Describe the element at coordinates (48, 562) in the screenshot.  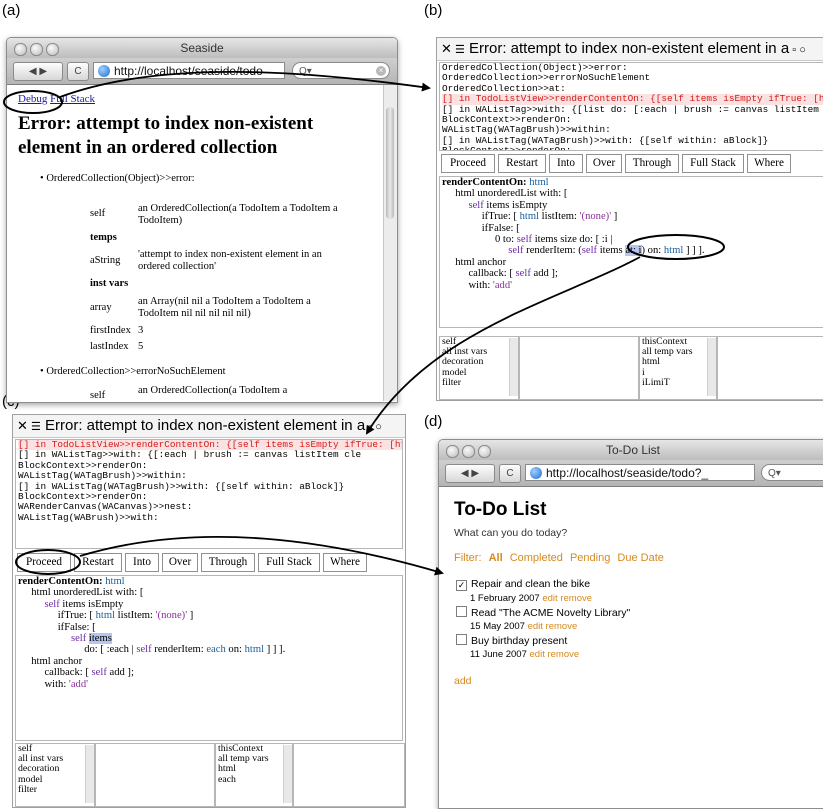
I see `proceed-button-circle` at that location.